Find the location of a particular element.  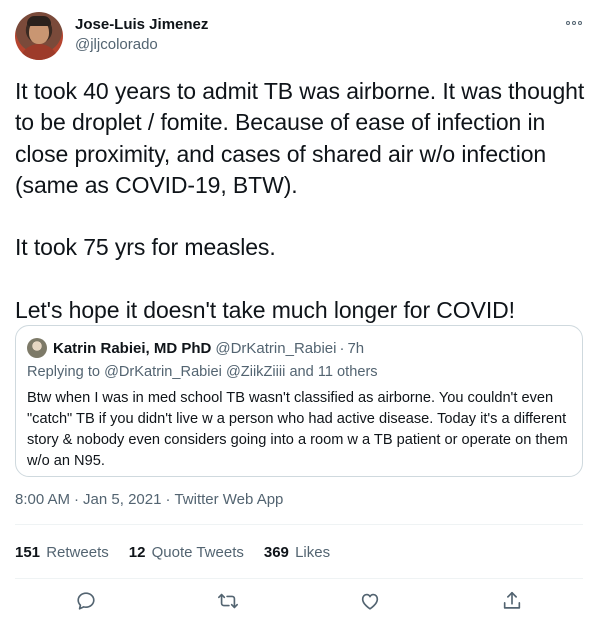

author-handle: @jljcolorado is located at coordinates (116, 44).